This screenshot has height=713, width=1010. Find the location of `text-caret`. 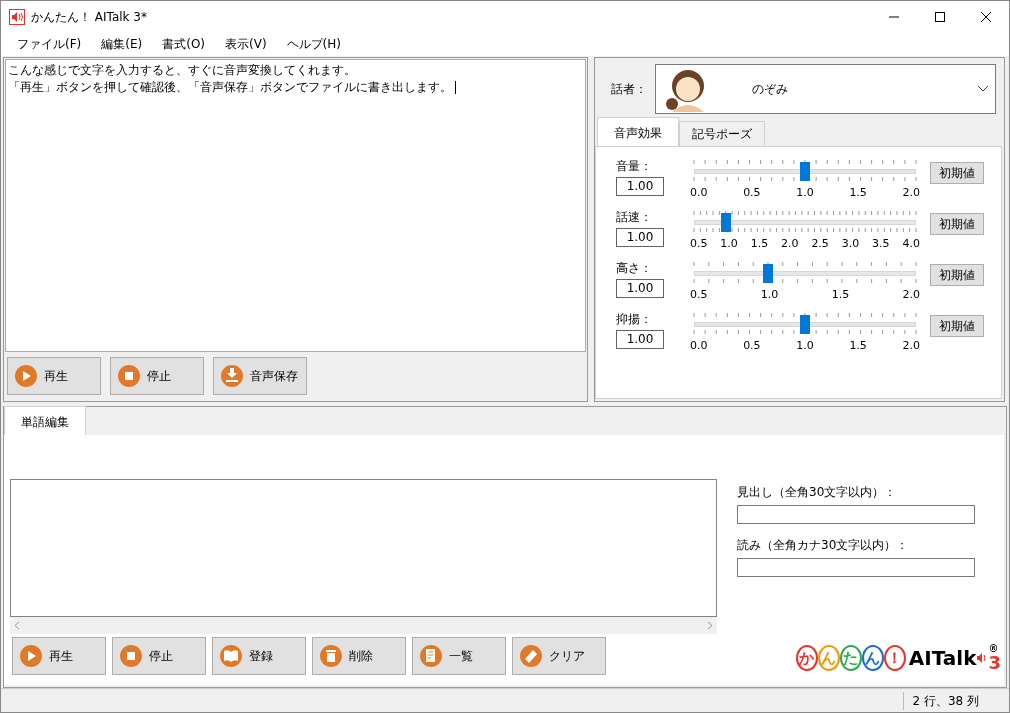

text-caret is located at coordinates (455, 87).